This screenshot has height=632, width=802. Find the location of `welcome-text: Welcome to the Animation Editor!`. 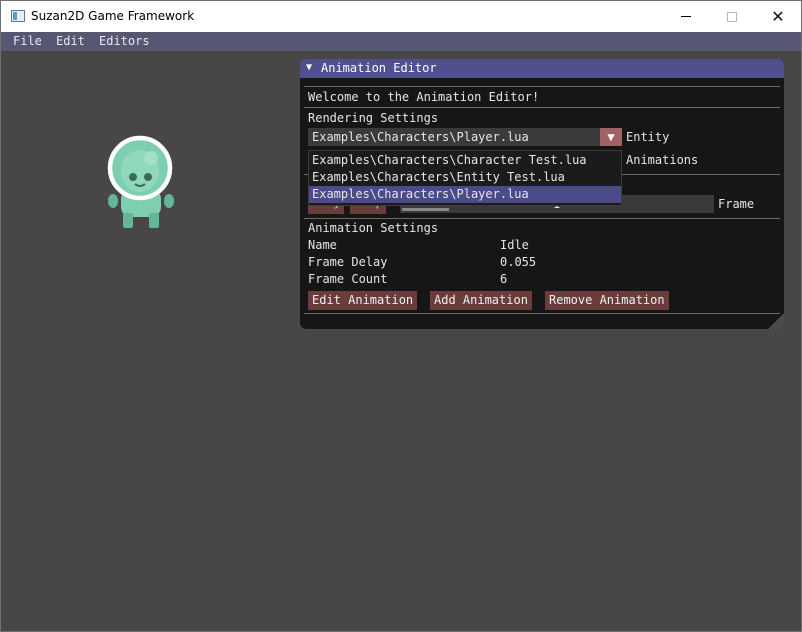

welcome-text: Welcome to the Animation Editor! is located at coordinates (424, 97).